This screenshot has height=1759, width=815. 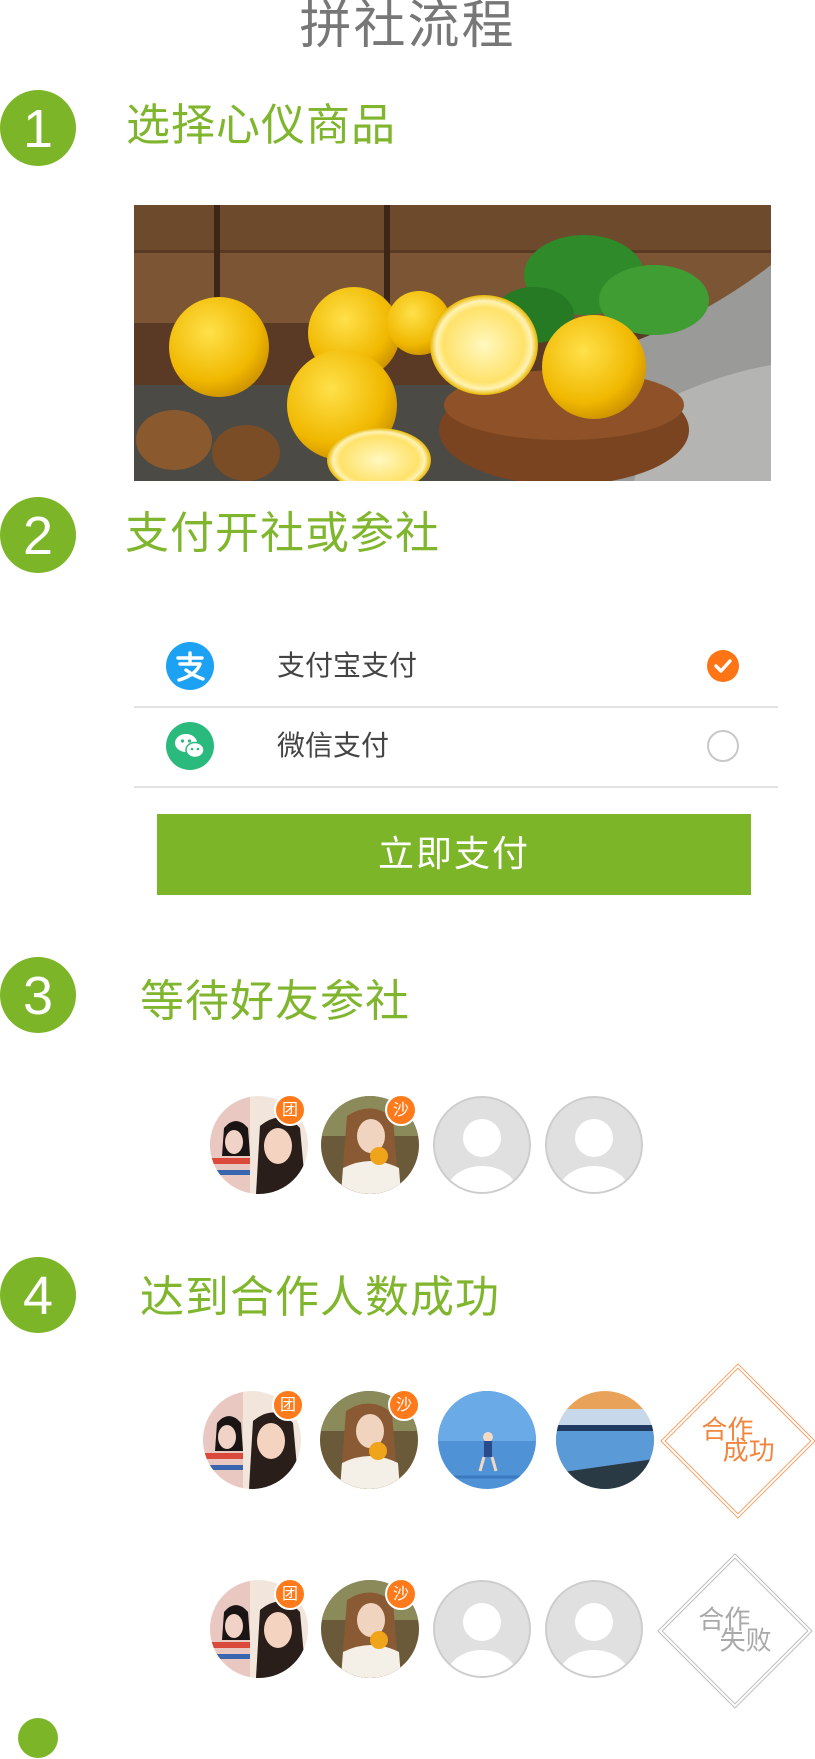 I want to click on step-title-3: 等待好友参社, so click(x=275, y=1001).